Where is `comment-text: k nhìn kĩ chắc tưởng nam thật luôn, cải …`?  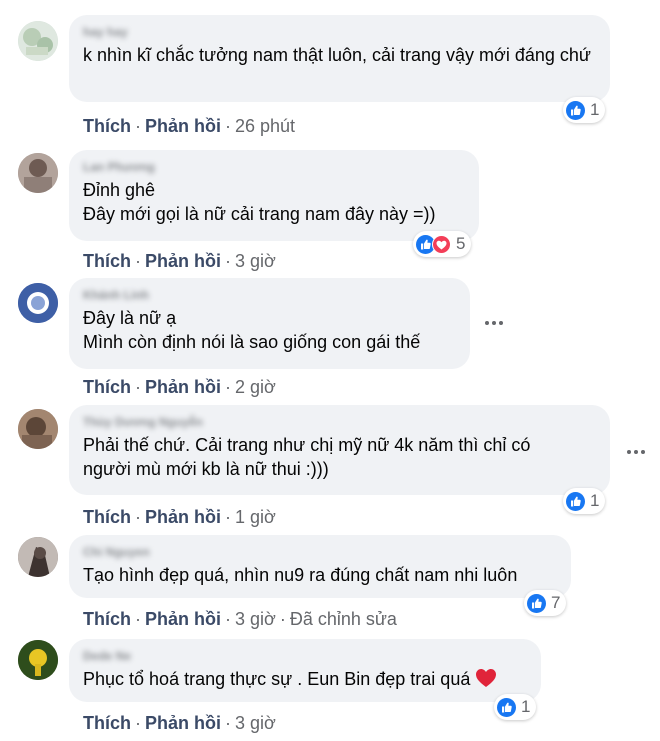 comment-text: k nhìn kĩ chắc tưởng nam thật luôn, cải … is located at coordinates (337, 55).